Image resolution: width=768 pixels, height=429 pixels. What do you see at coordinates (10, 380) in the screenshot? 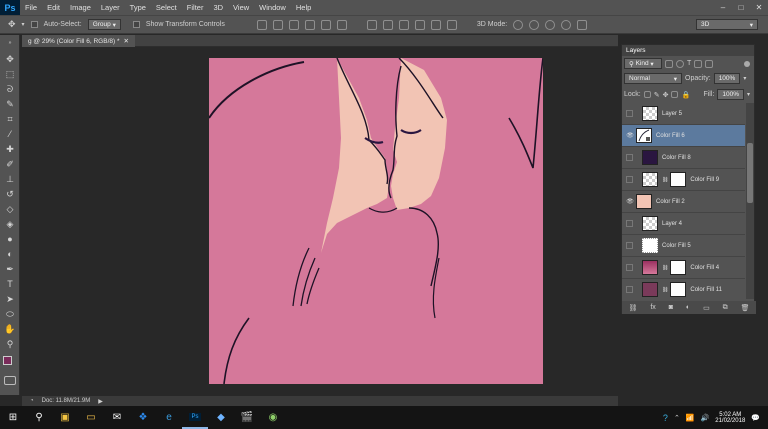
I see `quick-mask-icon` at bounding box center [10, 380].